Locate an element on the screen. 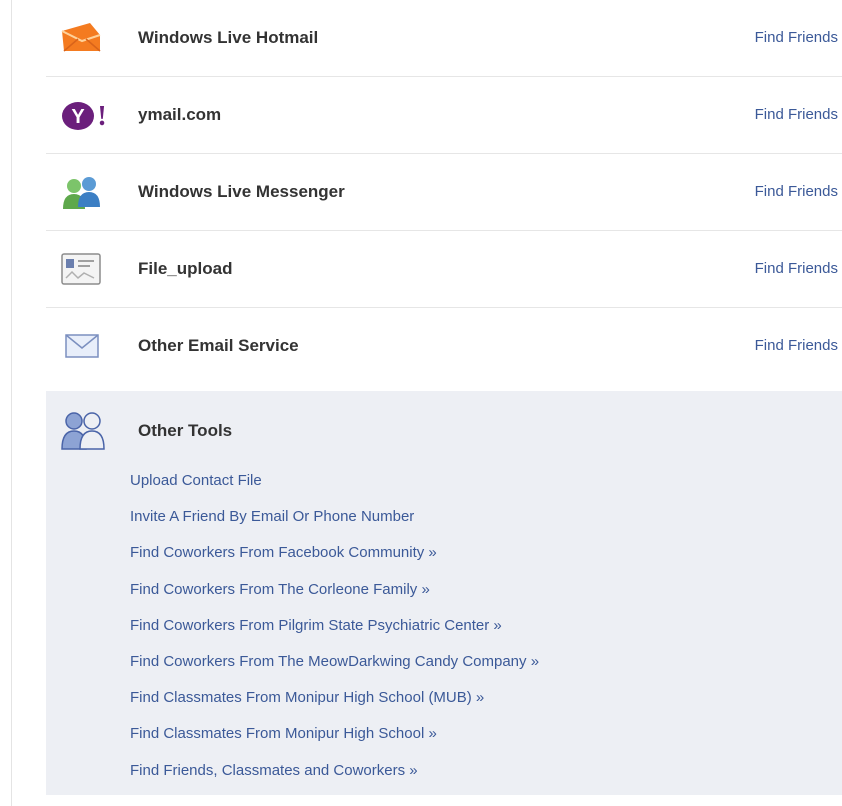  service-name: Windows Live Hotmail is located at coordinates (228, 37).